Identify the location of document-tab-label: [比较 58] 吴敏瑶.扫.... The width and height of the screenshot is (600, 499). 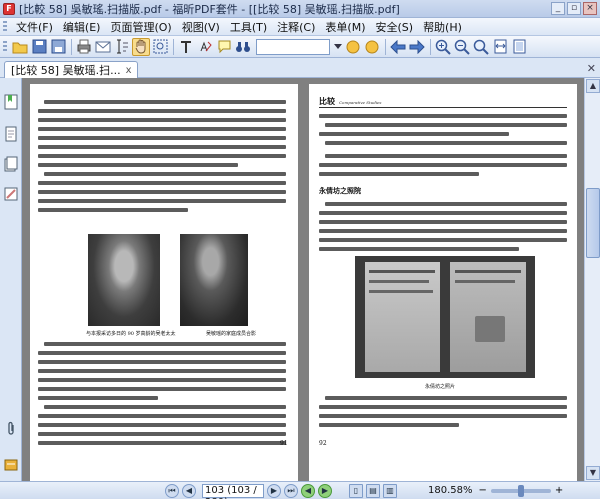
(66, 70).